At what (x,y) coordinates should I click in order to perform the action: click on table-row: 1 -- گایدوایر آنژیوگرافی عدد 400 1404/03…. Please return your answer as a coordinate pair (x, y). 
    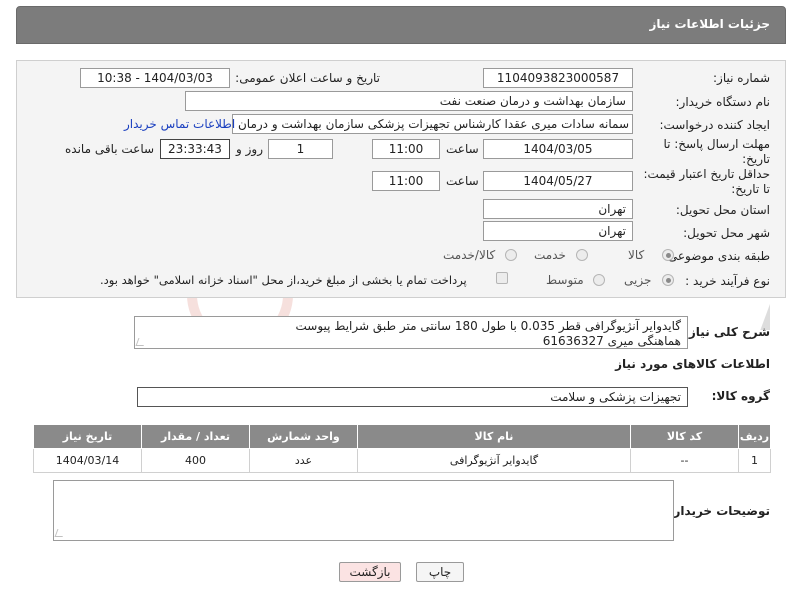
    Looking at the image, I should click on (402, 460).